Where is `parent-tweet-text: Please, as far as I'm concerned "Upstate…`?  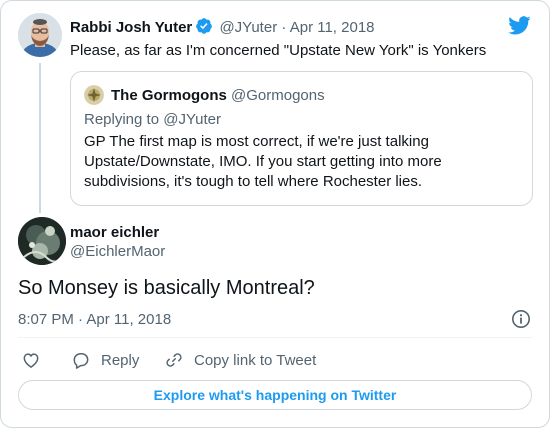
parent-tweet-text: Please, as far as I'm concerned "Upstate… is located at coordinates (278, 50).